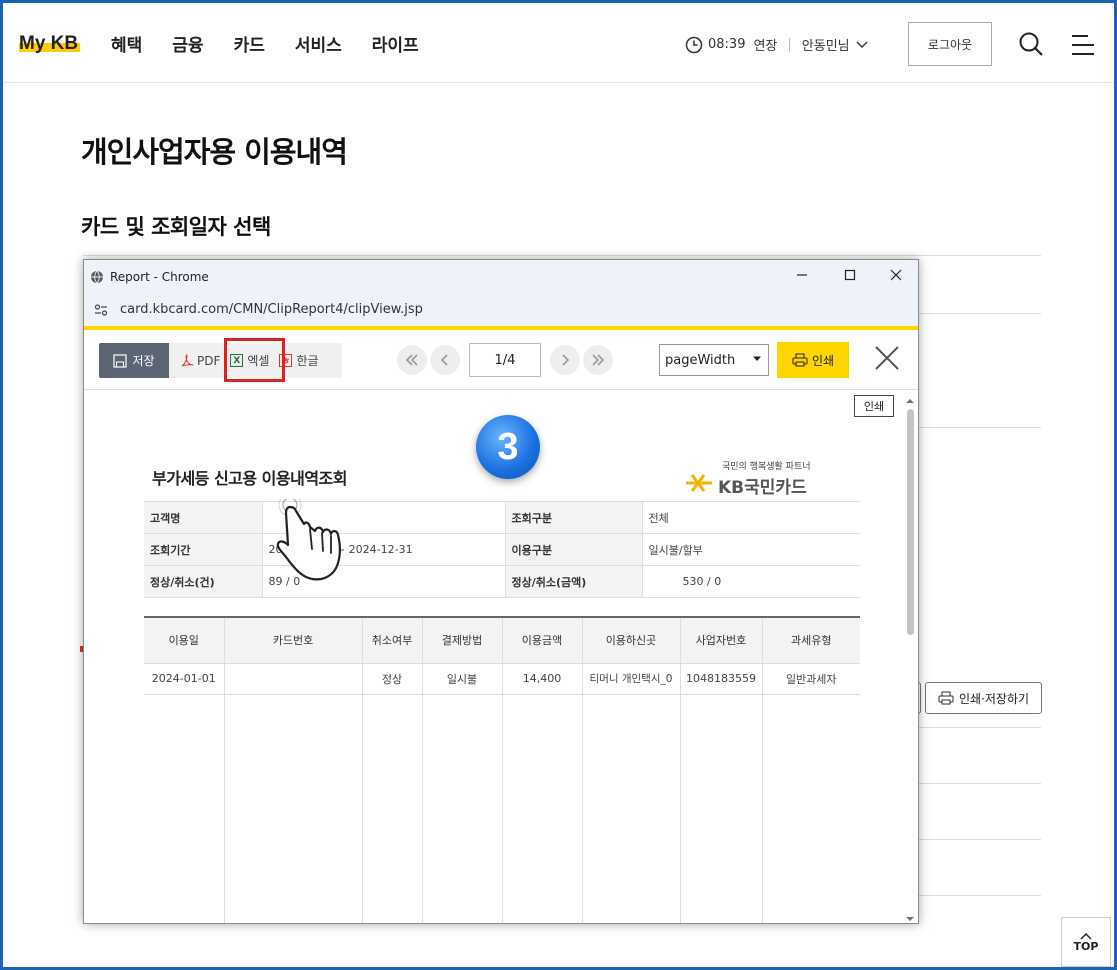 The image size is (1117, 970). I want to click on pdf-icon, so click(187, 359).